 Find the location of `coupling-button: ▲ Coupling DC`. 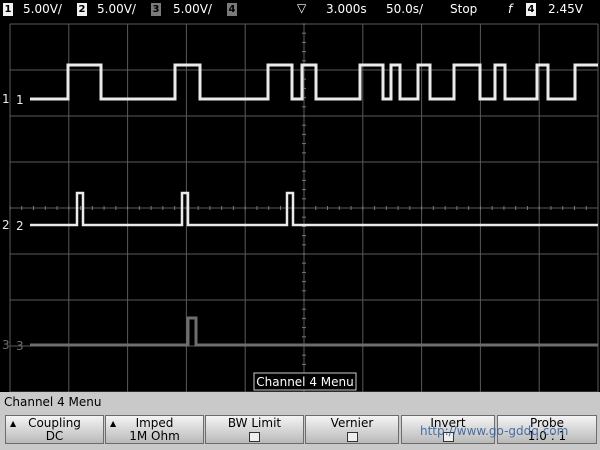

coupling-button: ▲ Coupling DC is located at coordinates (54, 429).